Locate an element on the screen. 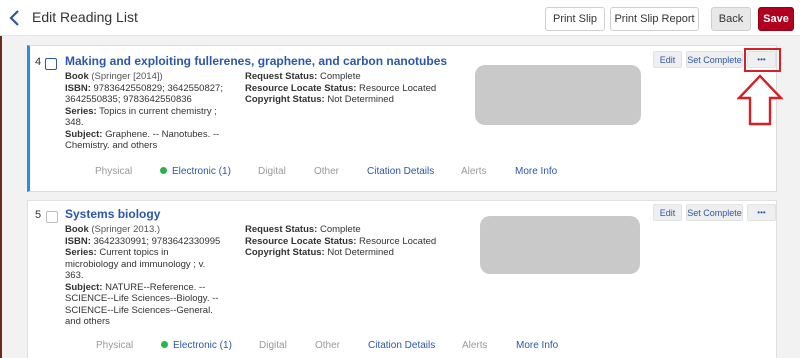 This screenshot has width=800, height=358. chevron-left-icon is located at coordinates (15, 18).